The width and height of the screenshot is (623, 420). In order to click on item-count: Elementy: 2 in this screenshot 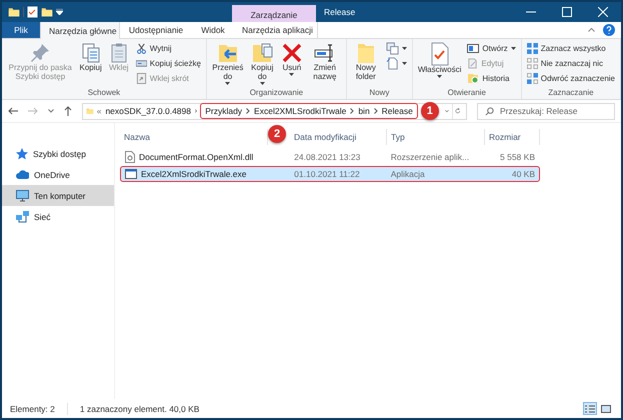, I will do `click(32, 409)`.